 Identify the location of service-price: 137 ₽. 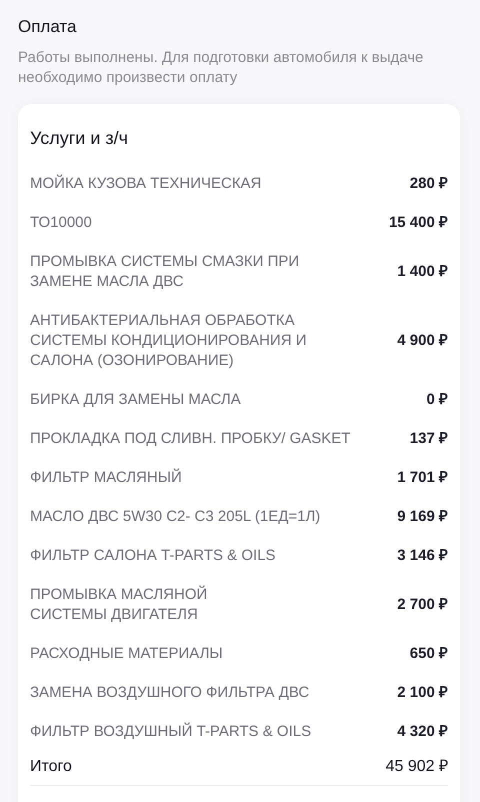
(429, 438).